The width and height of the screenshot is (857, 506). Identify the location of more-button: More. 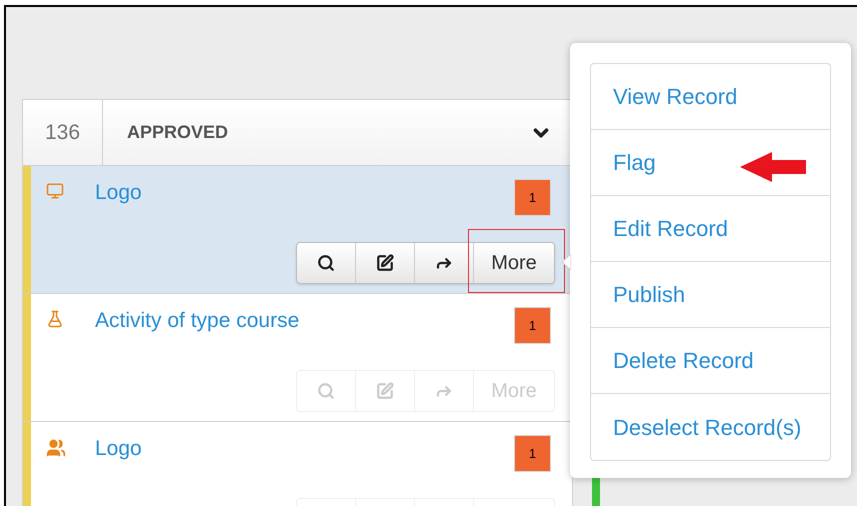
(514, 263).